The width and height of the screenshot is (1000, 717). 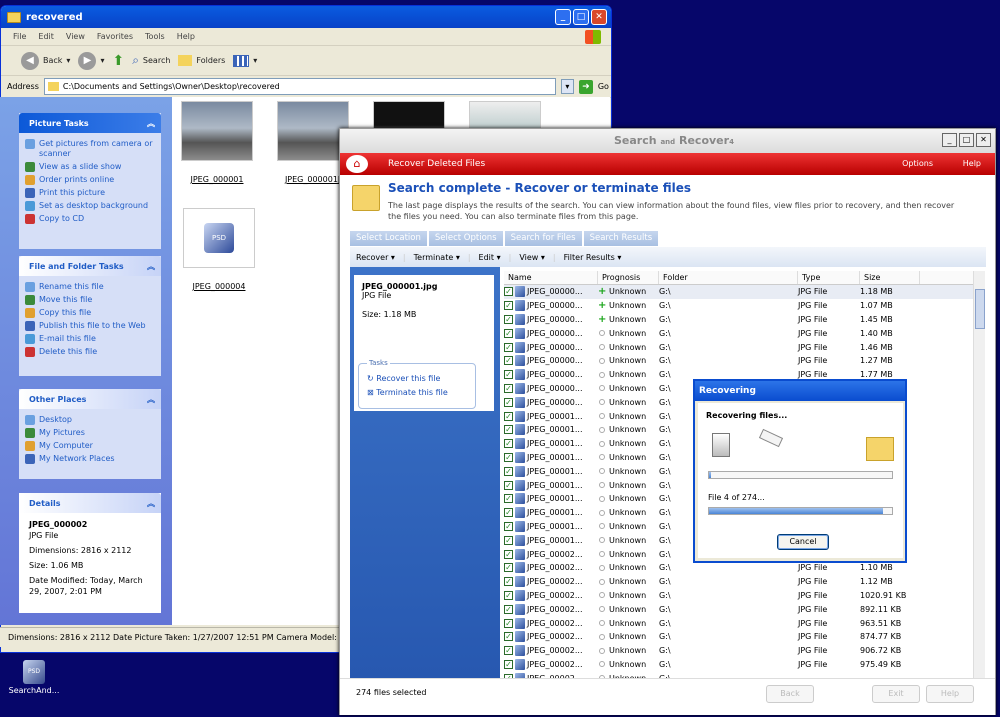 I want to click on panel-header: File and Folder Tasks ︽, so click(x=90, y=266).